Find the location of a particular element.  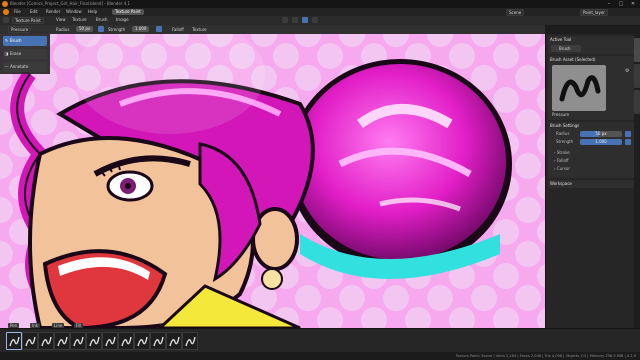

texture-menu: Texture is located at coordinates (199, 29).